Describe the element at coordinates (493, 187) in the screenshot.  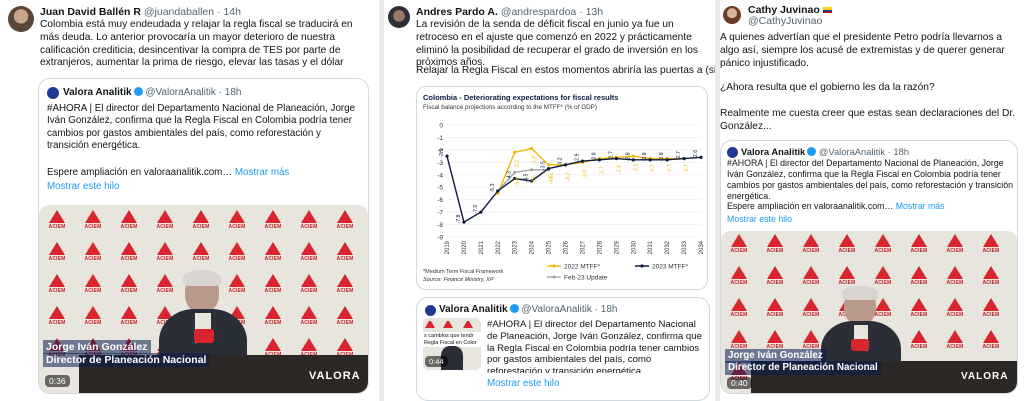
I see `data-label: -5.3` at that location.